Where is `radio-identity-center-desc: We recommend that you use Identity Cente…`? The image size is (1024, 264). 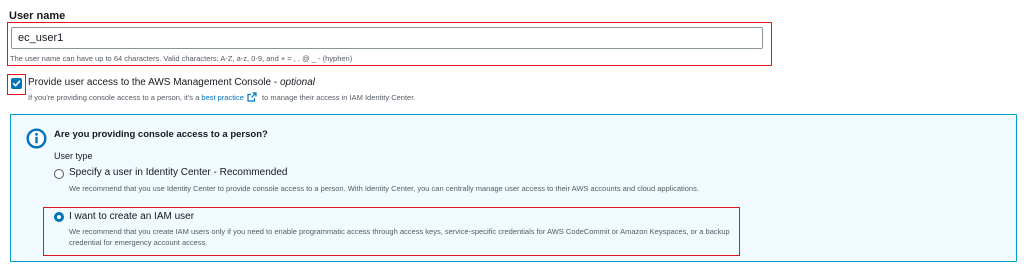
radio-identity-center-desc: We recommend that you use Identity Cente… is located at coordinates (384, 188).